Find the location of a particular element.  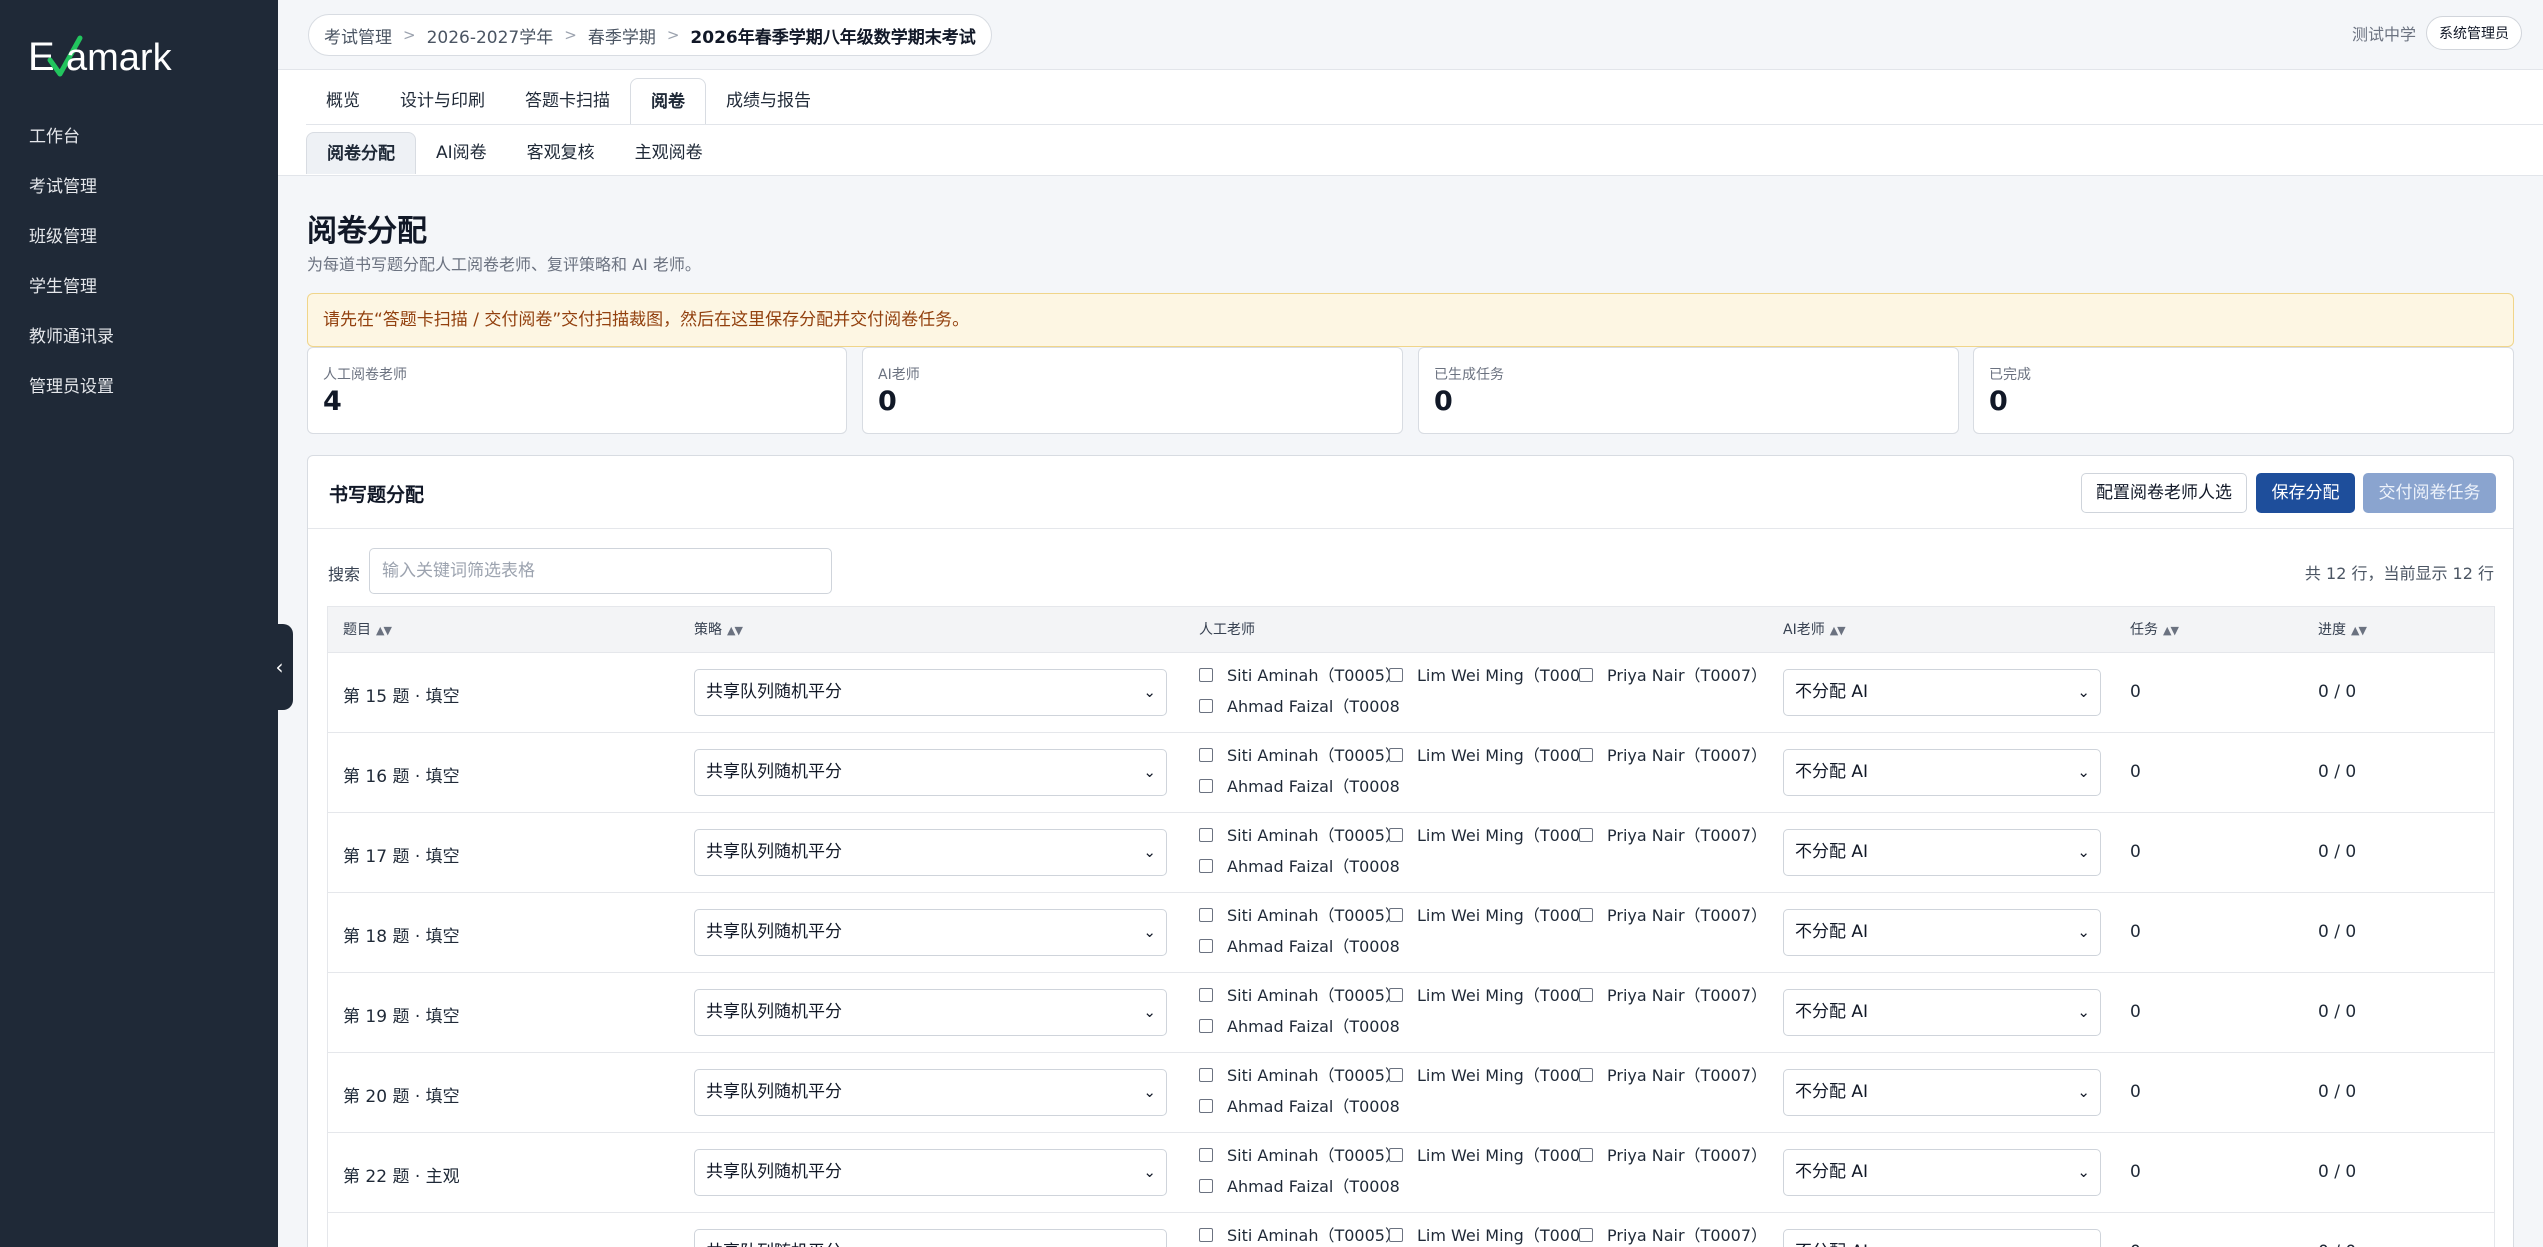

submit-marking-tasks-button: 交付阅卷任务 is located at coordinates (2429, 493).